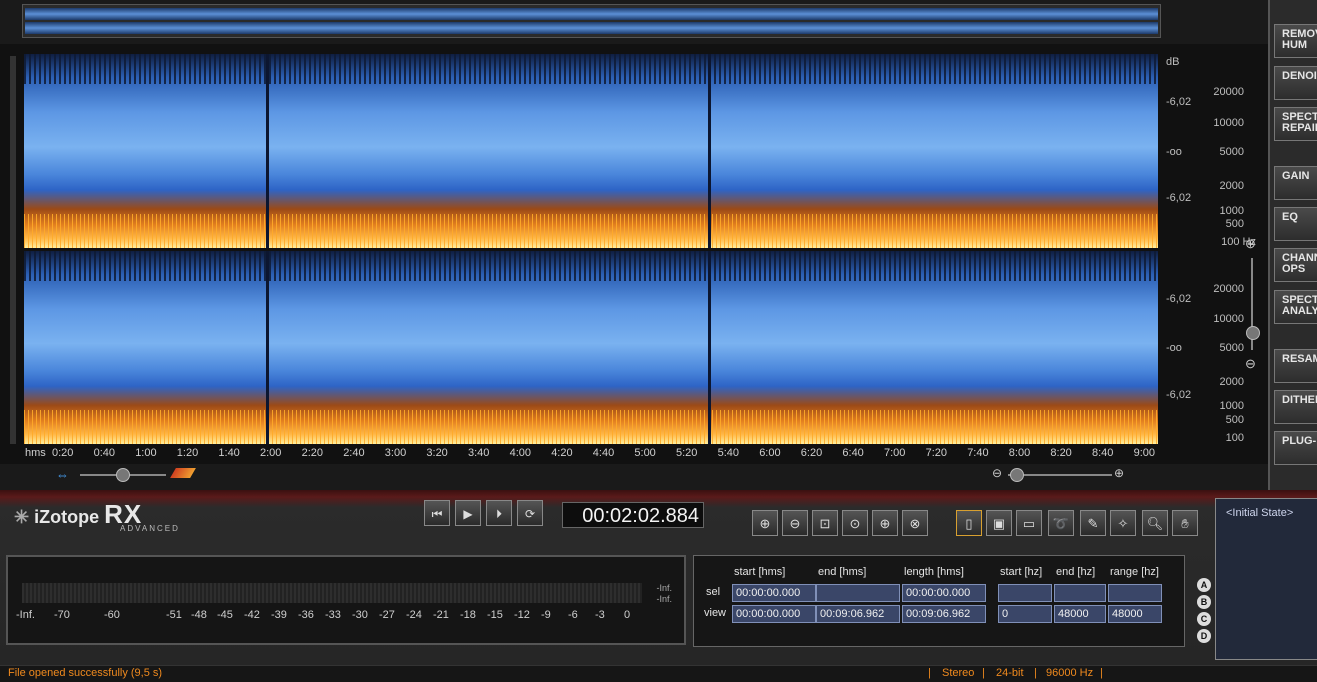  I want to click on module-button-6: SPECTRUM ANALYZER, so click(1295, 307).